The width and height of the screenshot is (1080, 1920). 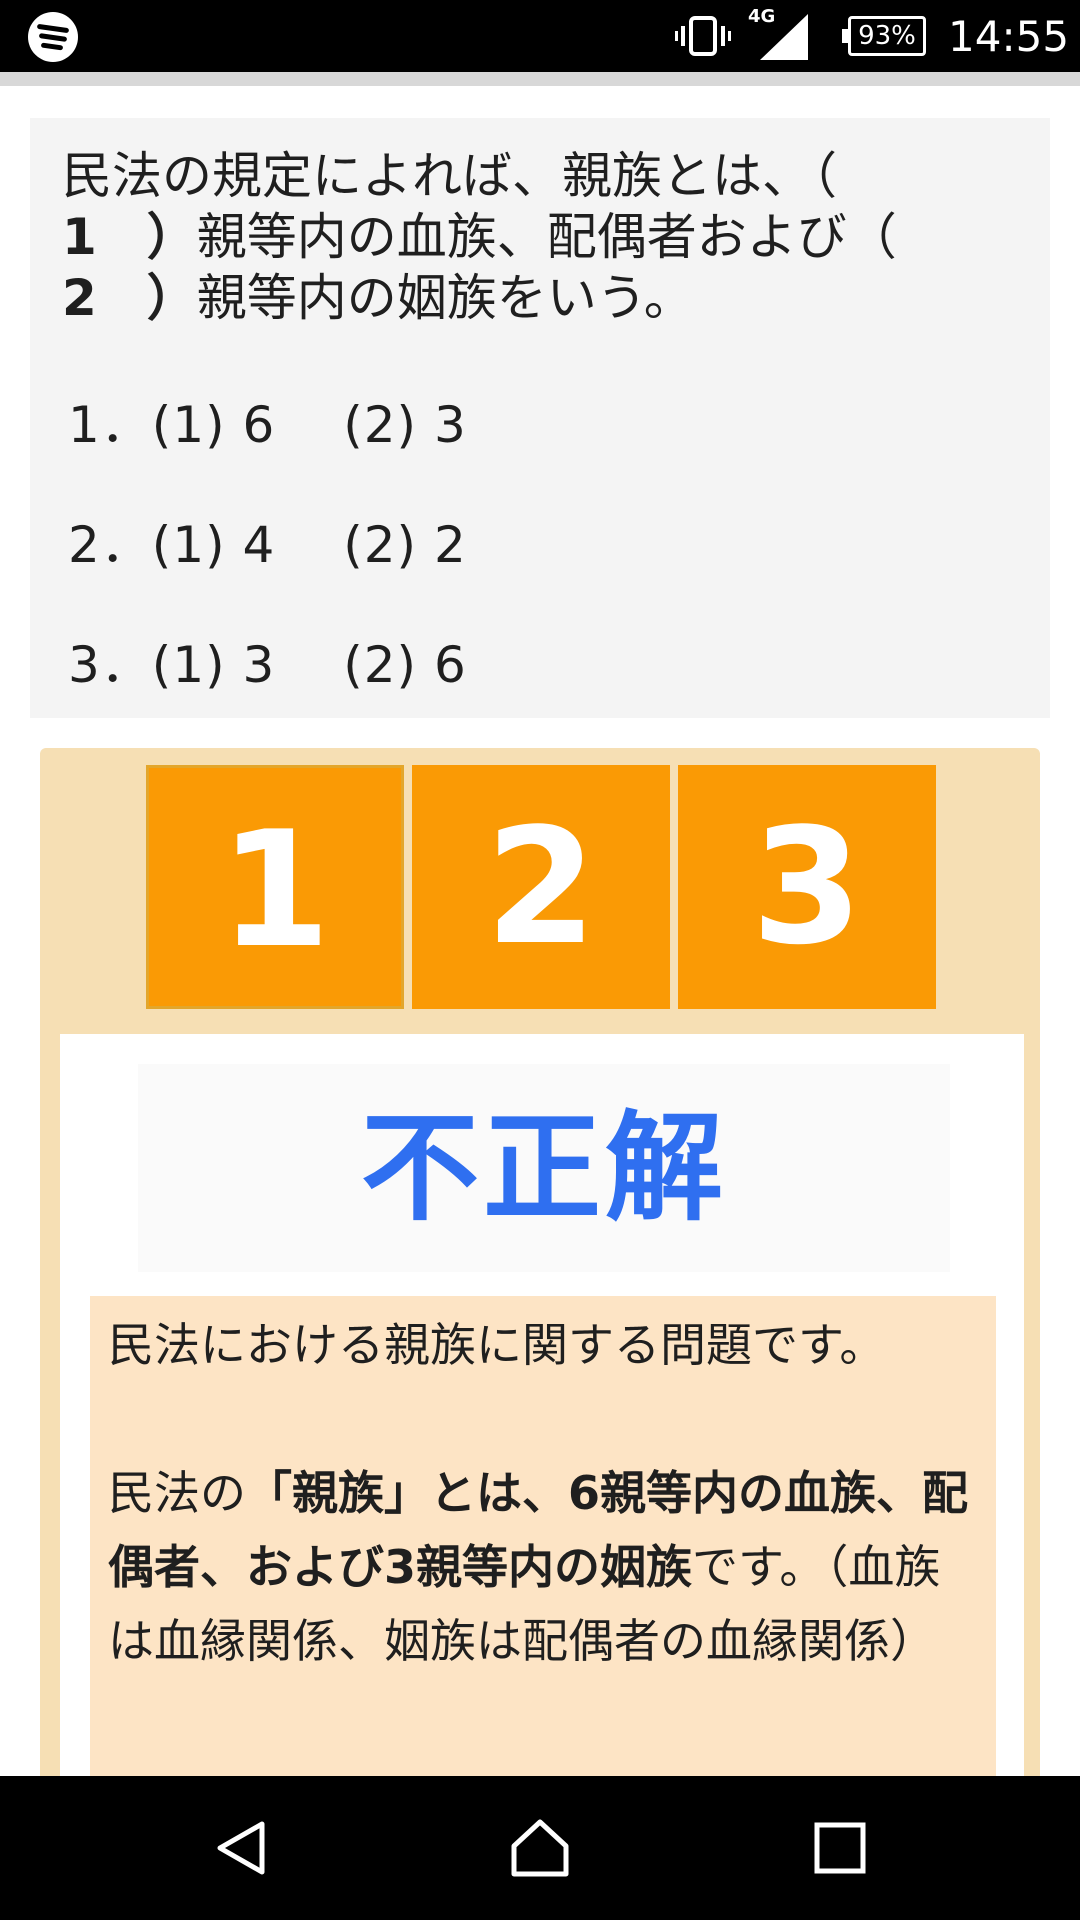 I want to click on battery-icon: 93%, so click(x=884, y=36).